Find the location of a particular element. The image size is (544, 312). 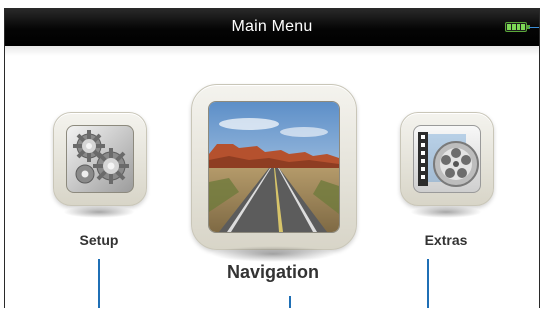

indicator-line is located at coordinates (534, 27).